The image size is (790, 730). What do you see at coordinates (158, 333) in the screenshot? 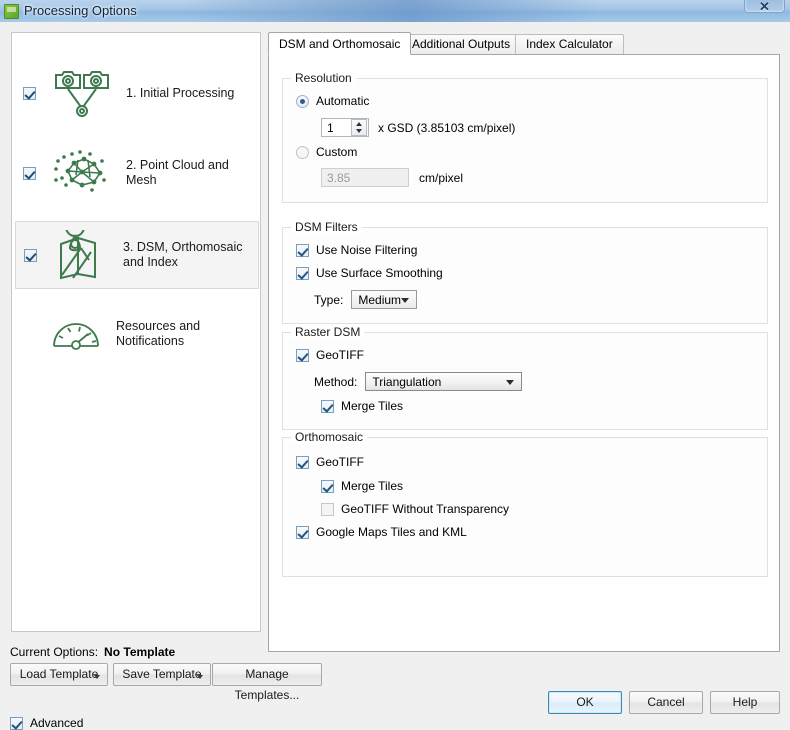
I see `sidebar-item-label: Resources and Notifications` at bounding box center [158, 333].